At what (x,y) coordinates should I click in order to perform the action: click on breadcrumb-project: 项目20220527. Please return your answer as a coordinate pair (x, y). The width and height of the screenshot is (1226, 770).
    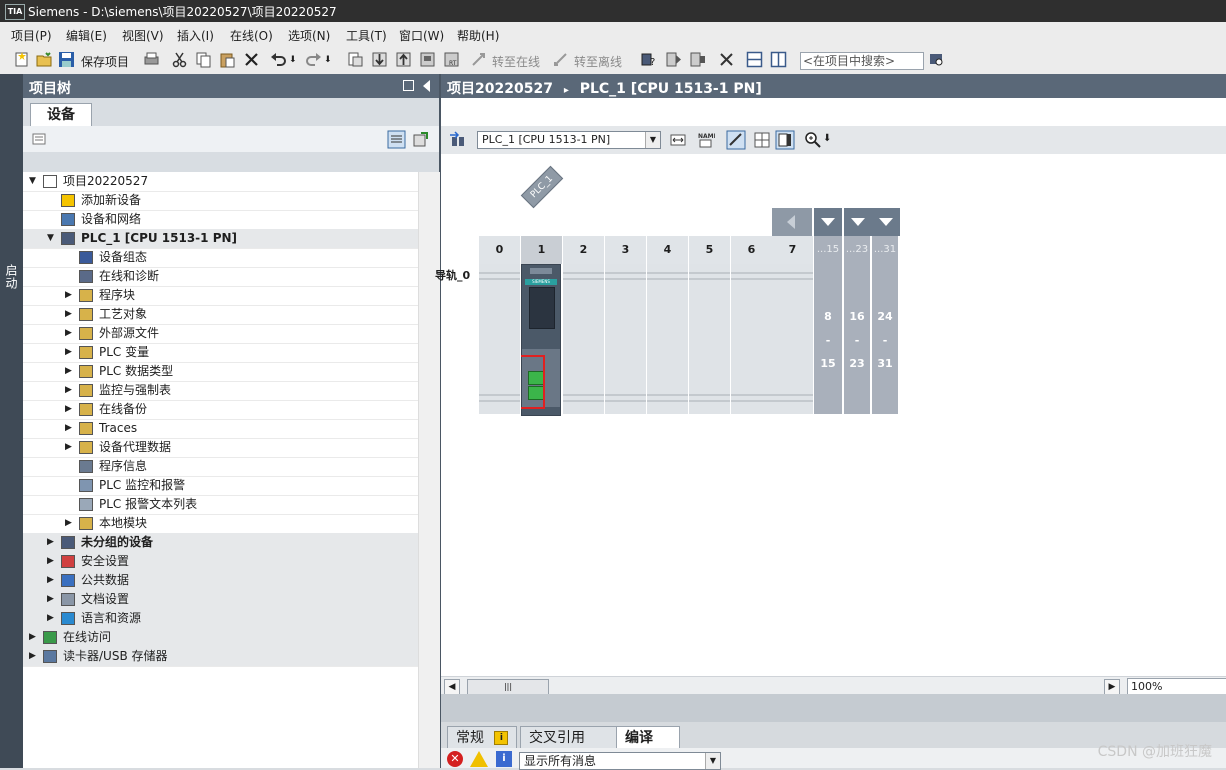
    Looking at the image, I should click on (500, 89).